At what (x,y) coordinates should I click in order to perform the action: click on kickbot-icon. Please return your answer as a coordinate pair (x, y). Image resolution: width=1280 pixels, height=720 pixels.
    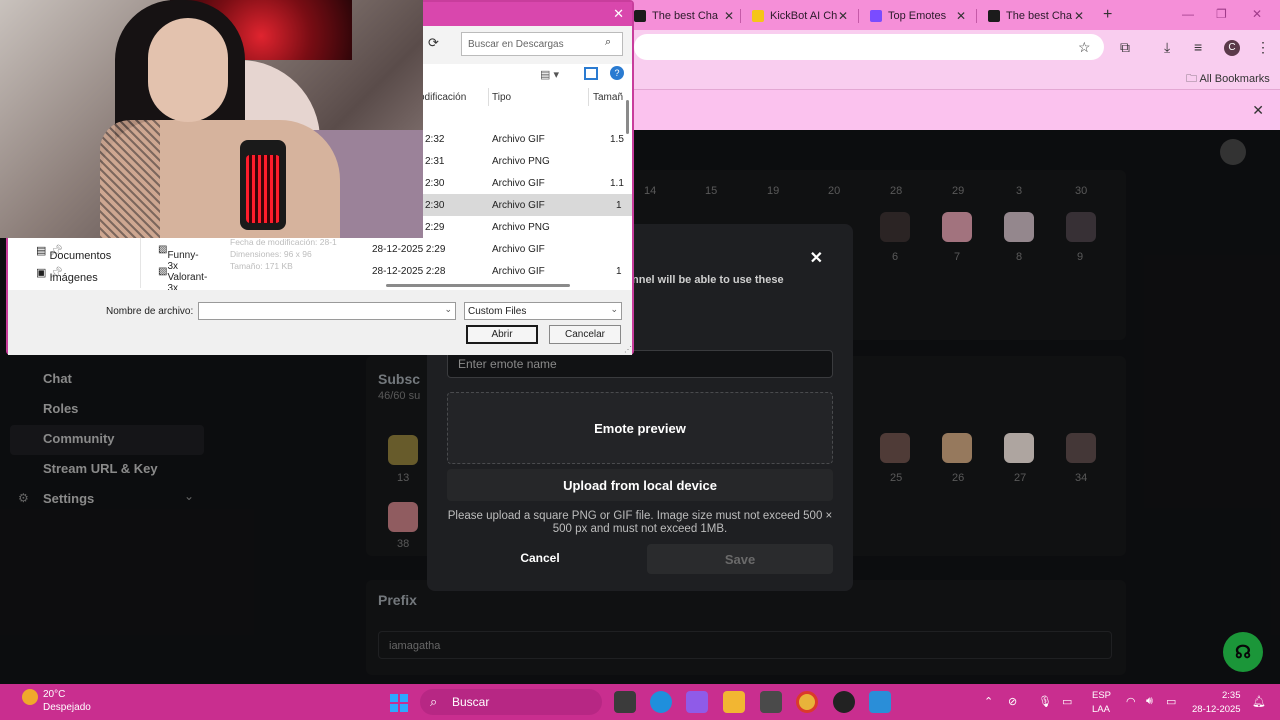
    Looking at the image, I should click on (758, 16).